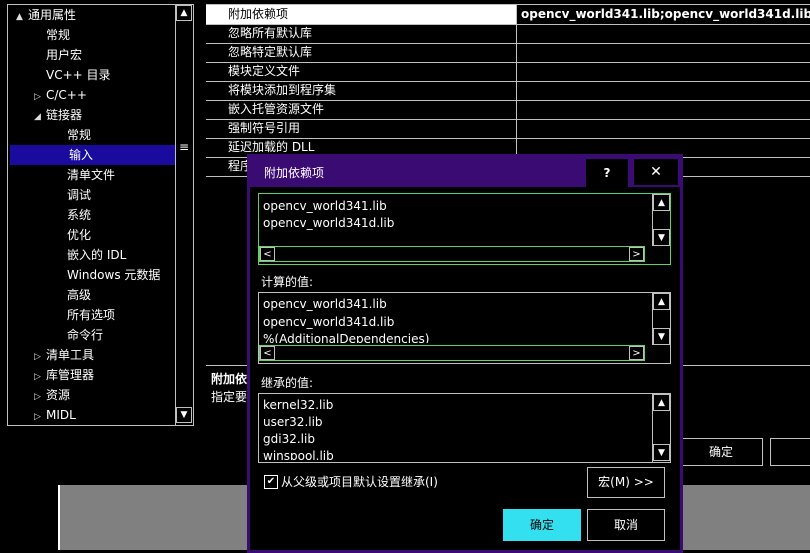 This screenshot has height=553, width=810. Describe the element at coordinates (64, 55) in the screenshot. I see `tree-item-label: 用户宏` at that location.